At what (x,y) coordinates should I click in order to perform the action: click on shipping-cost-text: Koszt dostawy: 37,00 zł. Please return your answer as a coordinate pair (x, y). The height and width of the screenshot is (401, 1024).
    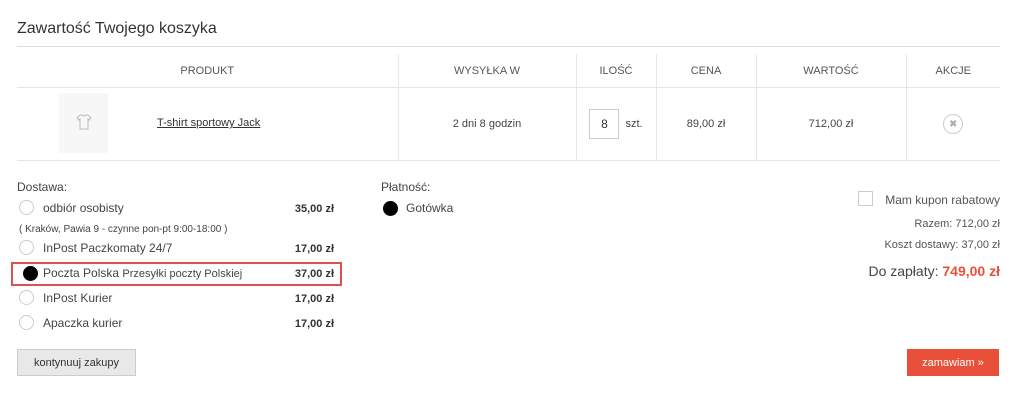
    Looking at the image, I should click on (942, 245).